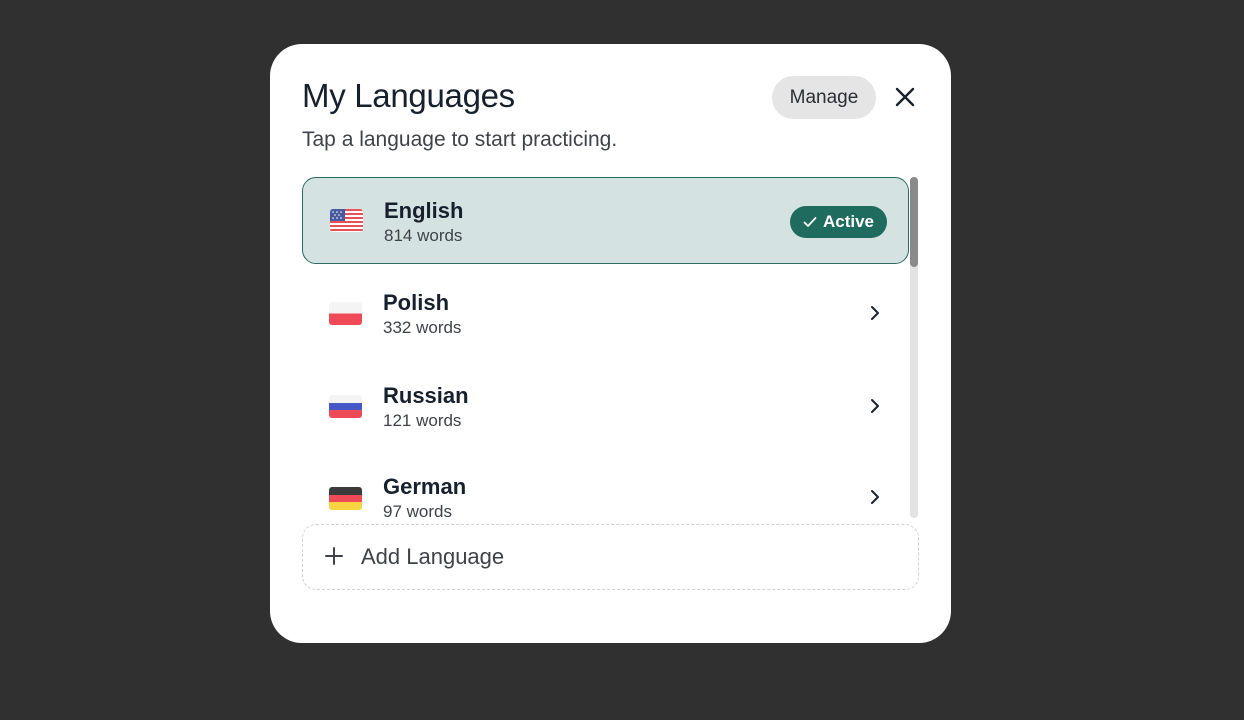 The width and height of the screenshot is (1244, 720). Describe the element at coordinates (345, 498) in the screenshot. I see `de-flag-icon` at that location.